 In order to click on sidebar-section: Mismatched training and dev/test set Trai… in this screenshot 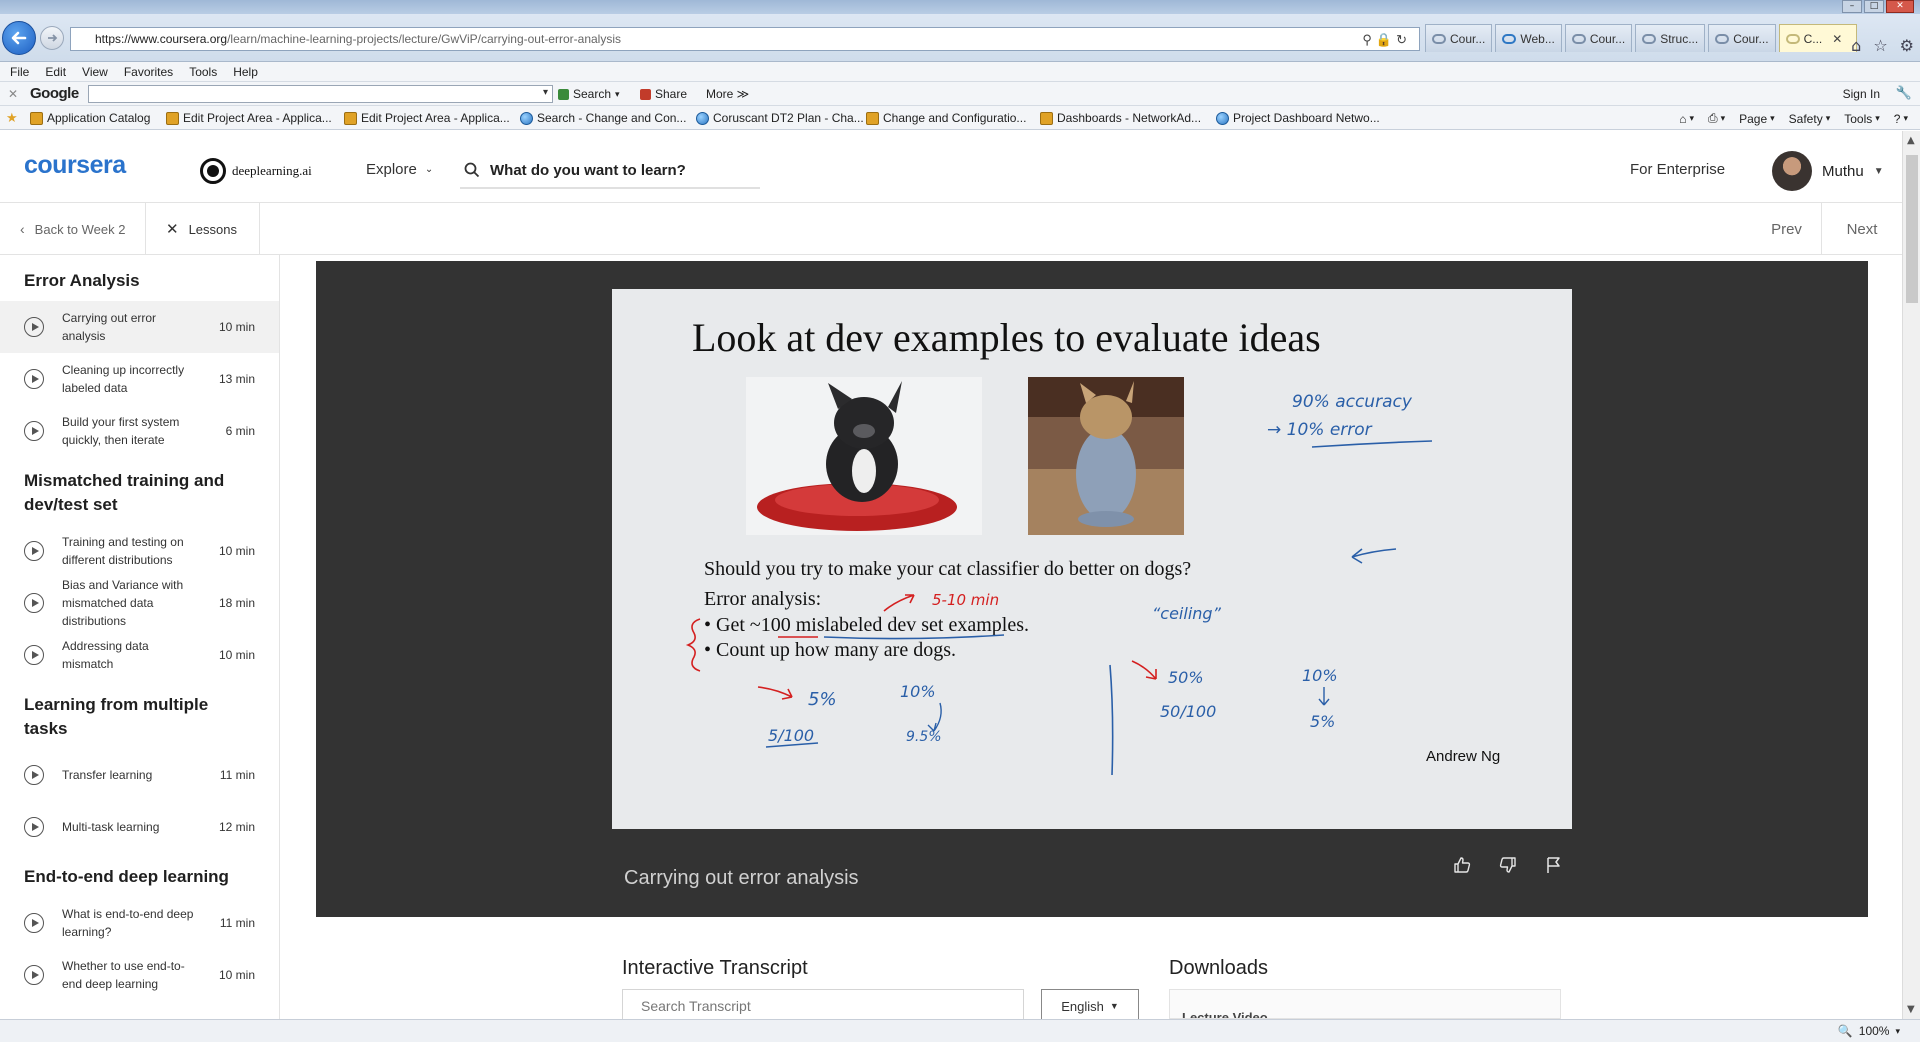, I will do `click(139, 575)`.